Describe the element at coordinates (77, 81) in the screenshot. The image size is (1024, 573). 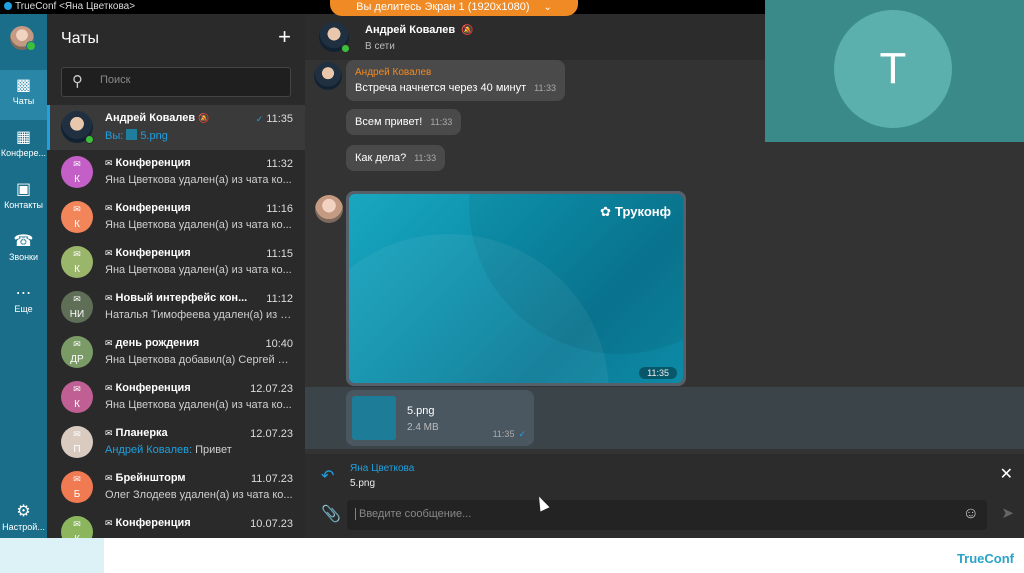
I see `search-icon: ⚲` at that location.